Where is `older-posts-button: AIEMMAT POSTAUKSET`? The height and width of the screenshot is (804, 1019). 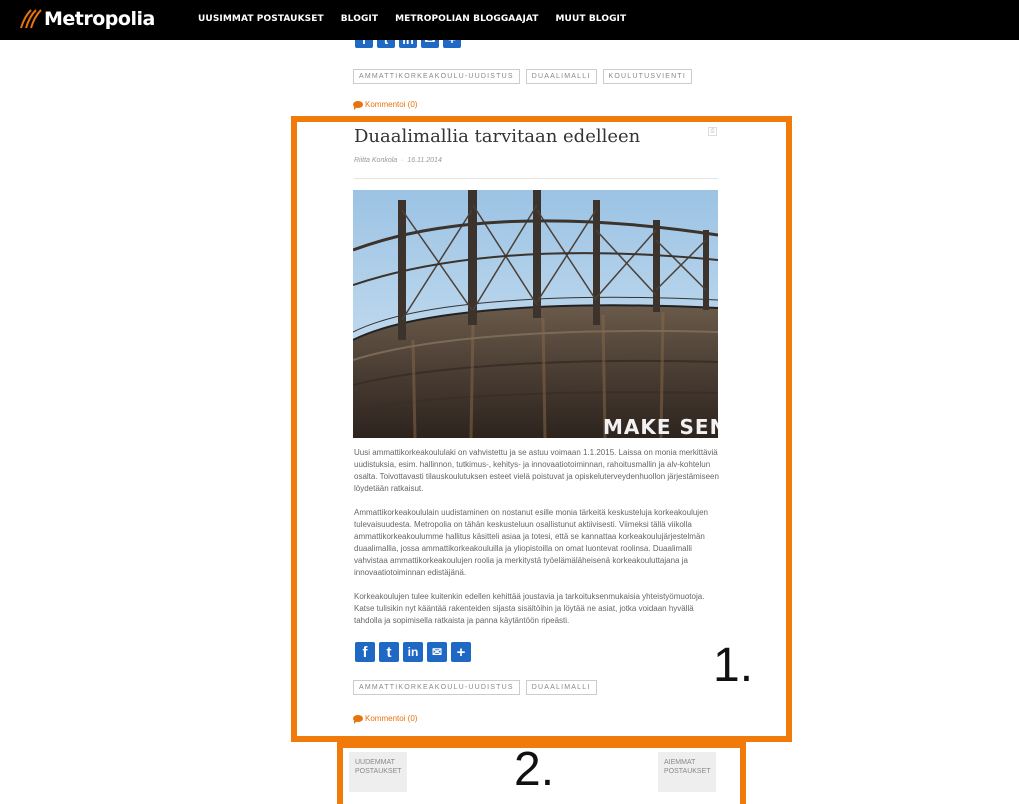
older-posts-button: AIEMMAT POSTAUKSET is located at coordinates (687, 772).